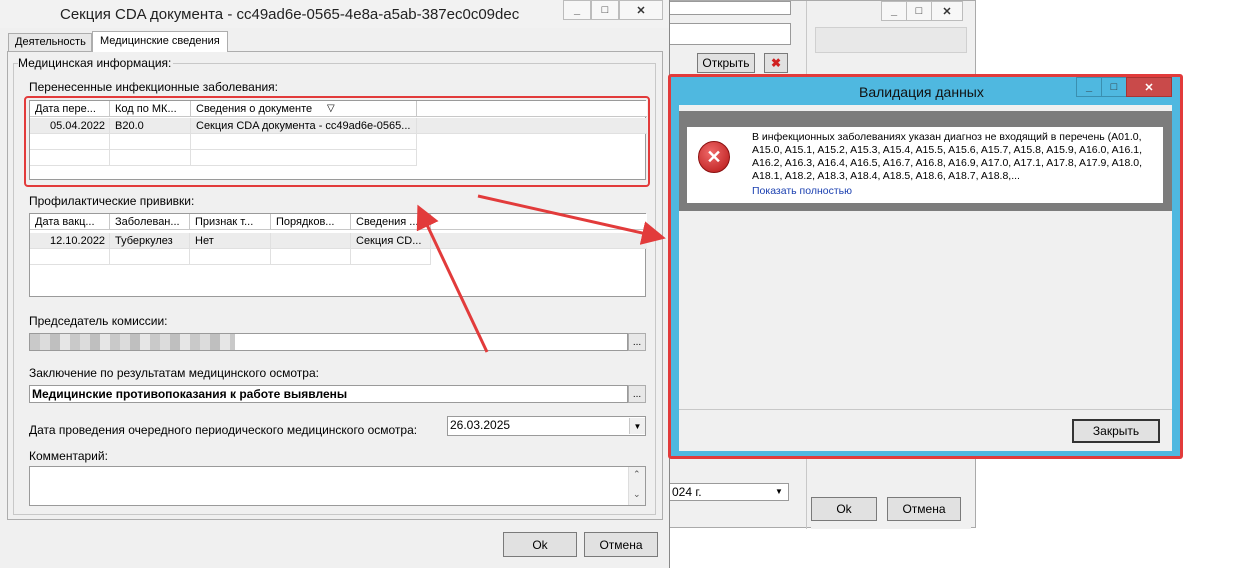 This screenshot has height=568, width=1258. I want to click on annotation-arrow-to-grid, so click(452, 278).